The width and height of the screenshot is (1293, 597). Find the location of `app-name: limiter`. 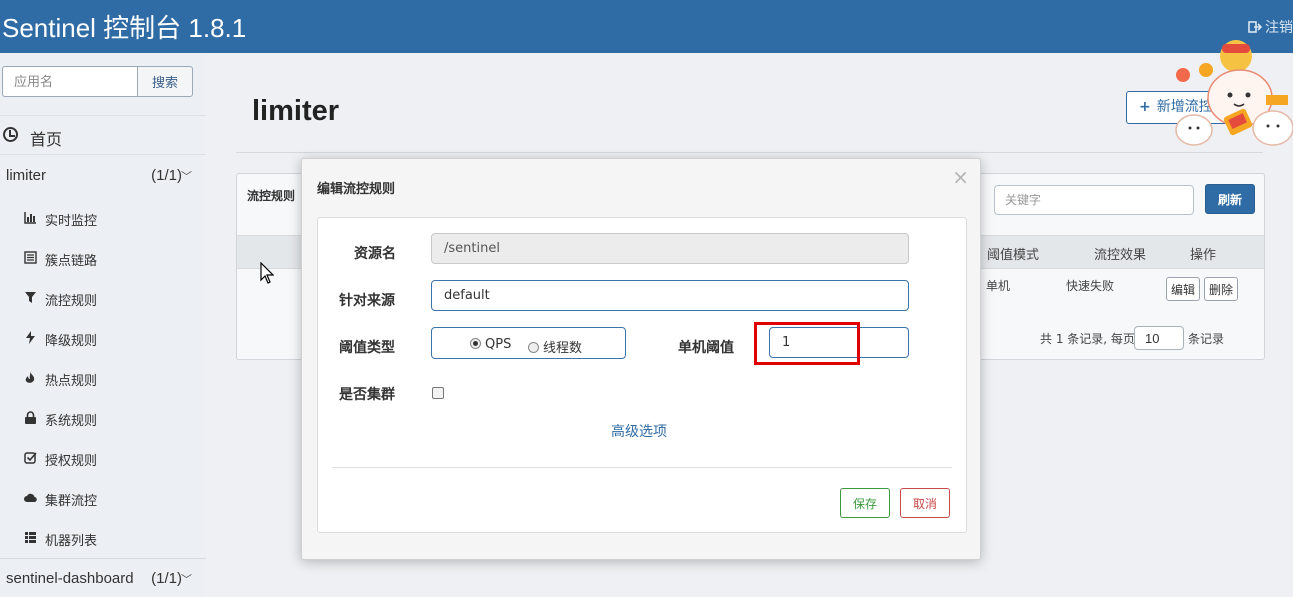

app-name: limiter is located at coordinates (26, 175).